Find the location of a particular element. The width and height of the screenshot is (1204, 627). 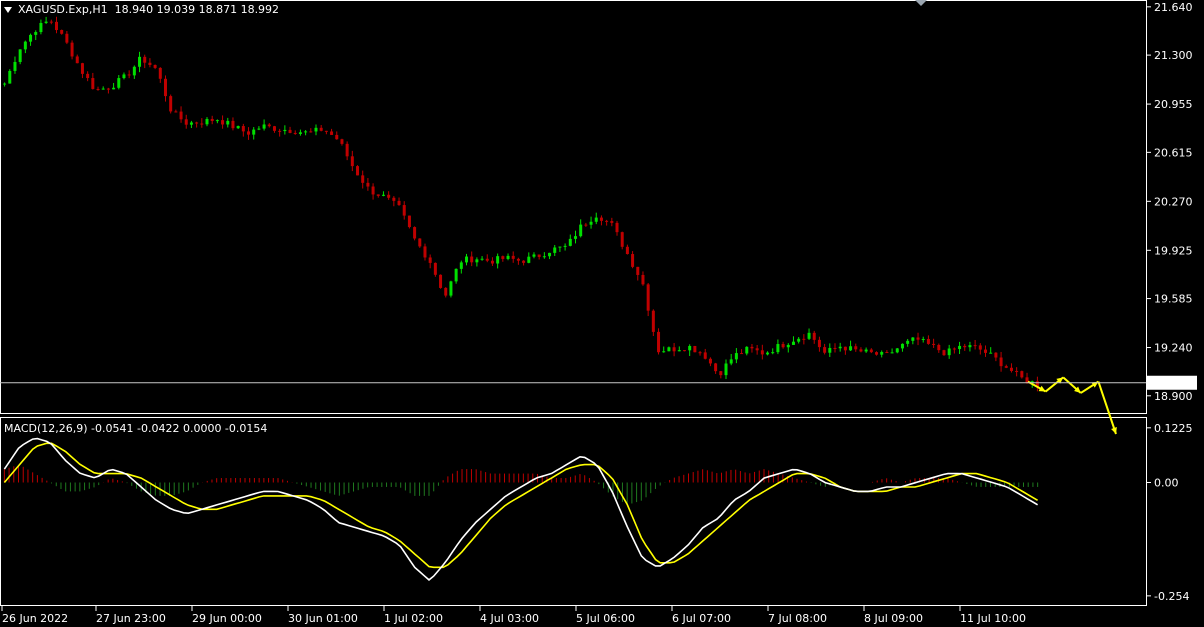

time-tick-label: 8 Jul 09:00 is located at coordinates (893, 618).